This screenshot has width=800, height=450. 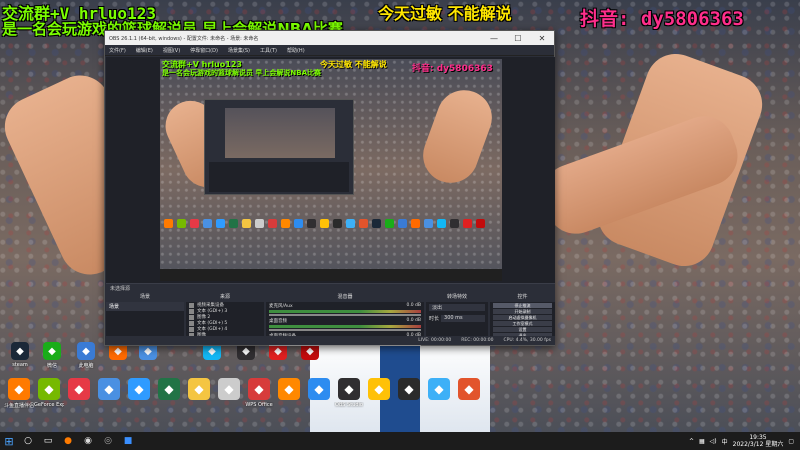 I want to click on preview-taskbar, so click(x=331, y=275).